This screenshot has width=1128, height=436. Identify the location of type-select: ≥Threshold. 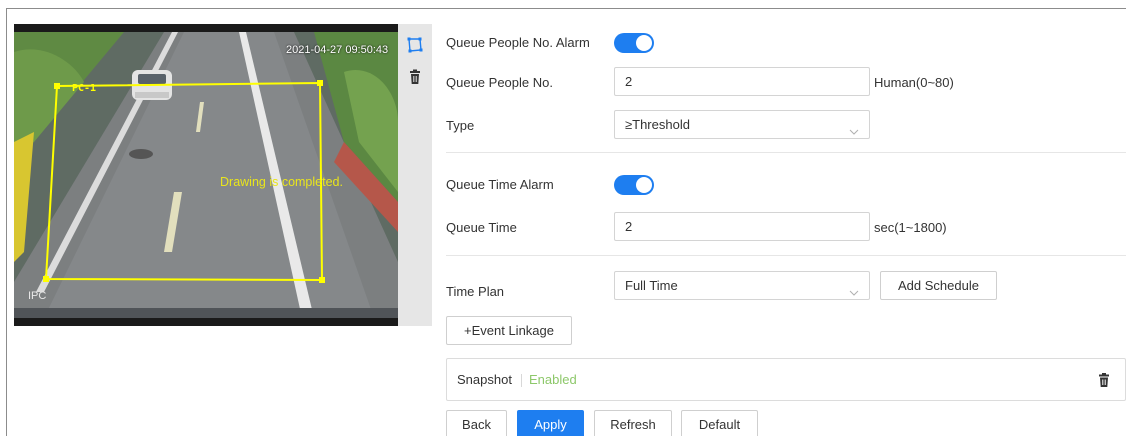
(742, 124).